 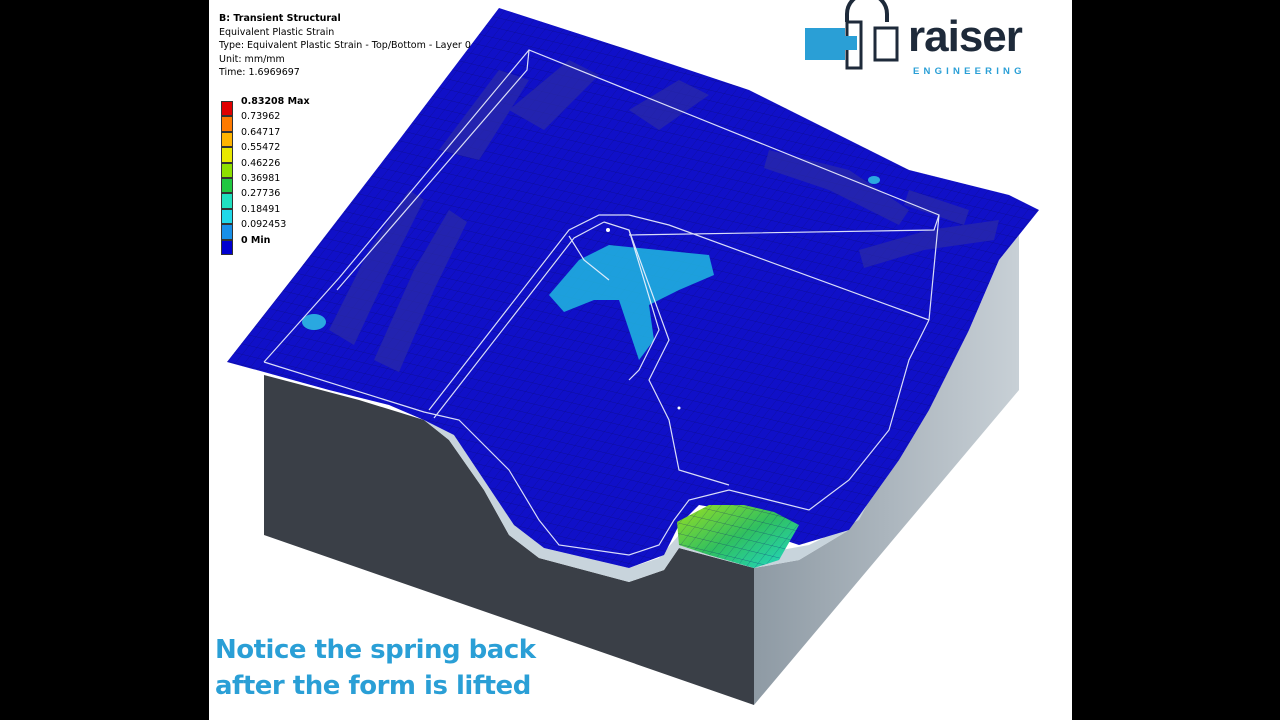 What do you see at coordinates (256, 240) in the screenshot?
I see `legend-value-label: 0 Min` at bounding box center [256, 240].